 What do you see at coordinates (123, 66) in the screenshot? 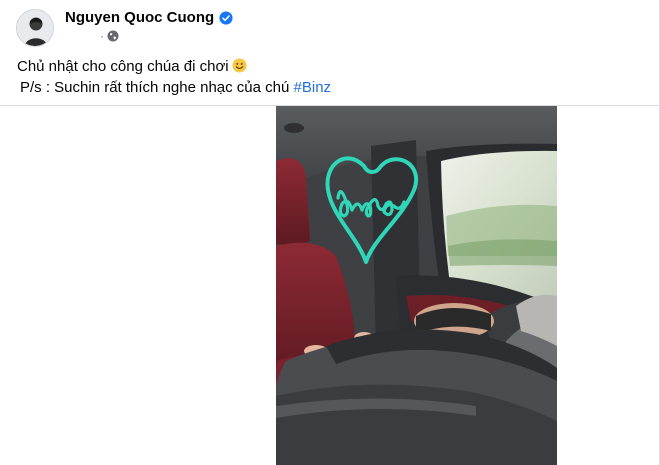
I see `caption-text: Chủ nhật cho công chúa đi chơi` at bounding box center [123, 66].